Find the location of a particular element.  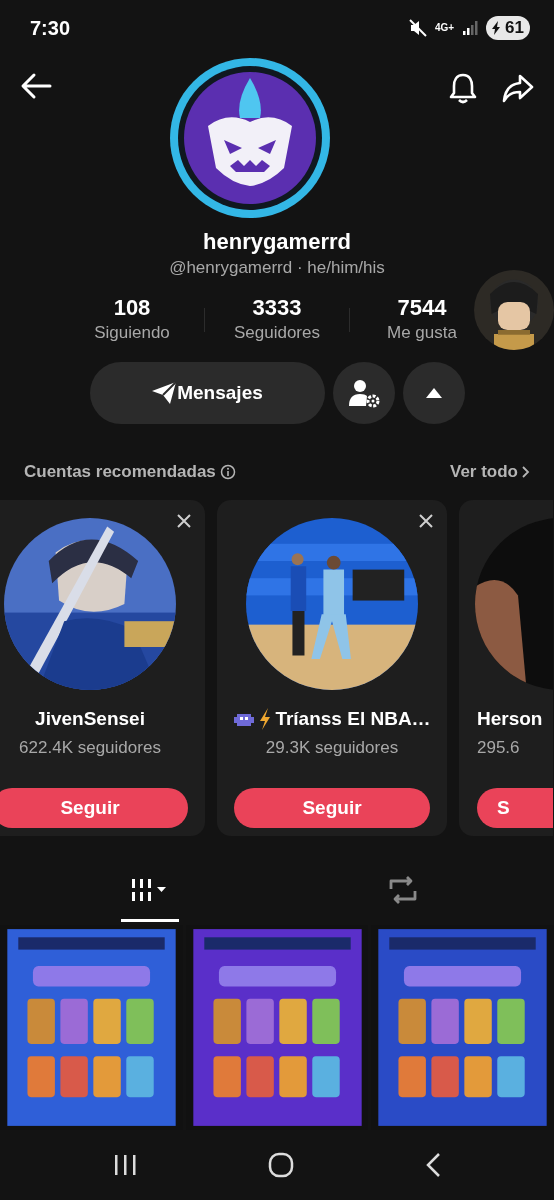

notifications-button is located at coordinates (463, 88).